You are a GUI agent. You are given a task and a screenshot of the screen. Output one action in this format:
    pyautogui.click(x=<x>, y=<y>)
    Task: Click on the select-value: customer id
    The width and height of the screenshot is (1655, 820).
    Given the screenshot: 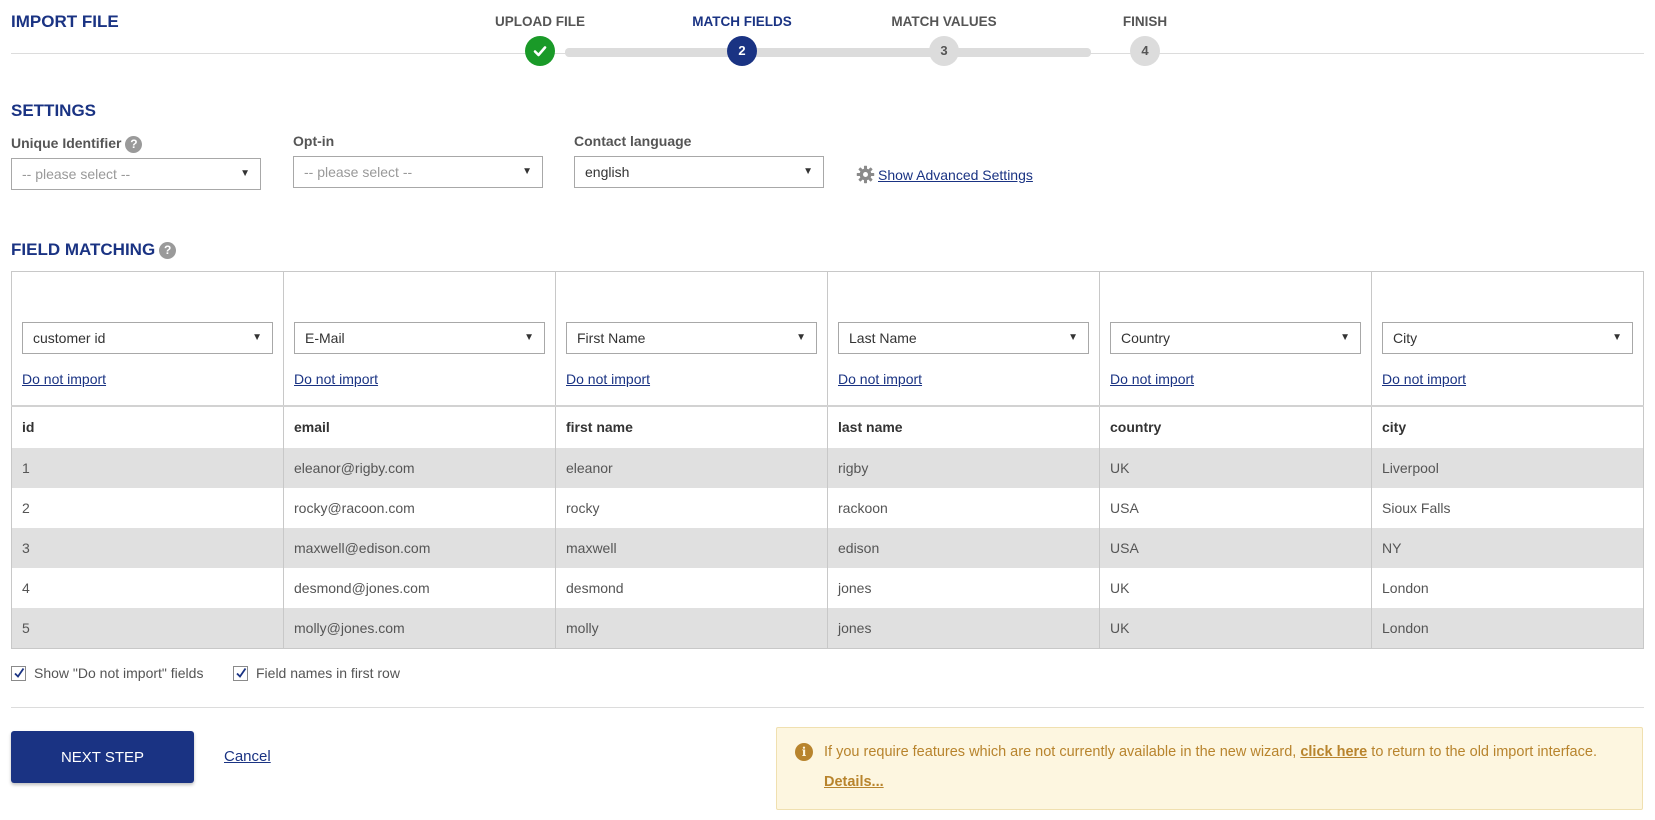 What is the action you would take?
    pyautogui.click(x=69, y=338)
    